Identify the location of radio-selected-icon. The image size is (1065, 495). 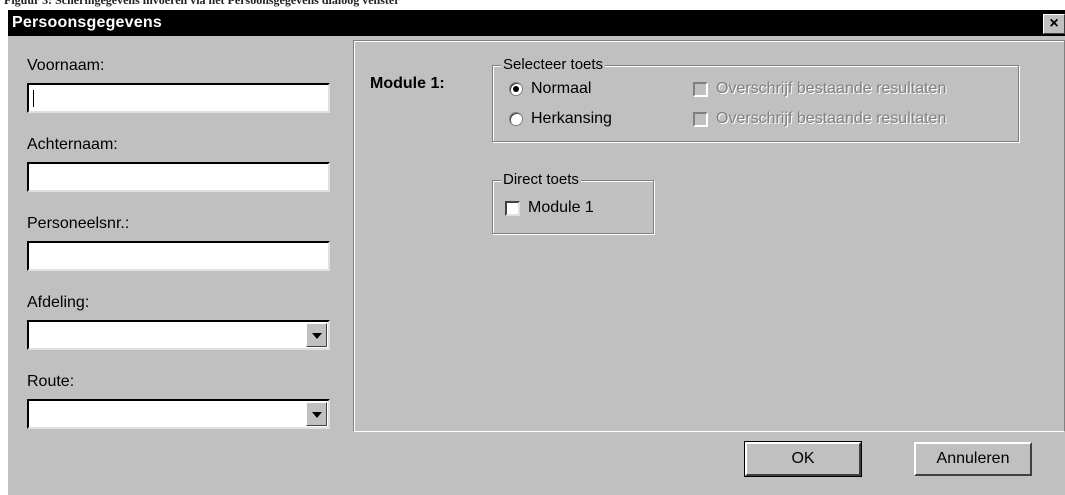
(516, 89).